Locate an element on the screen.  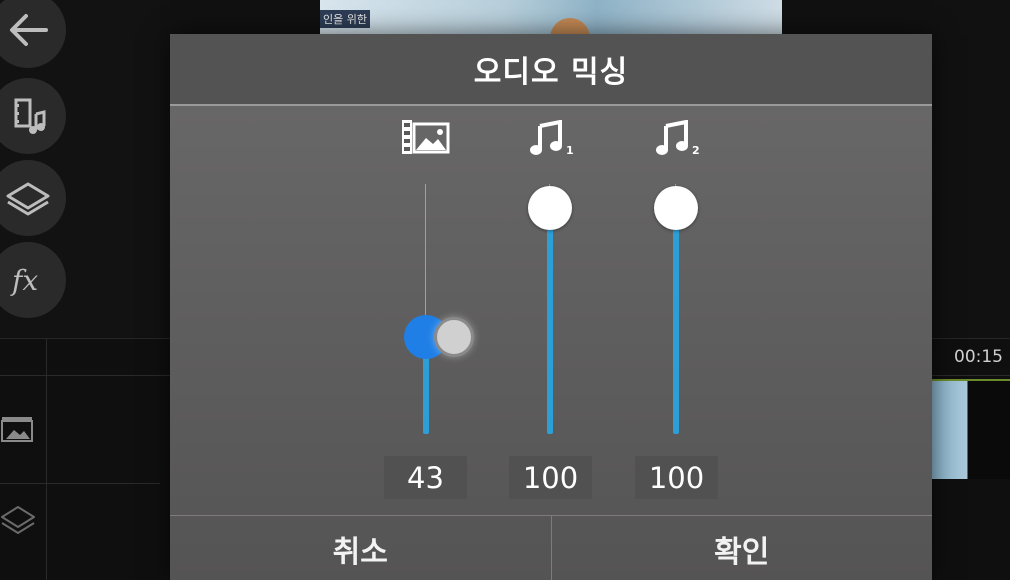
dialog-header: 오디오 믹싱 is located at coordinates (551, 70).